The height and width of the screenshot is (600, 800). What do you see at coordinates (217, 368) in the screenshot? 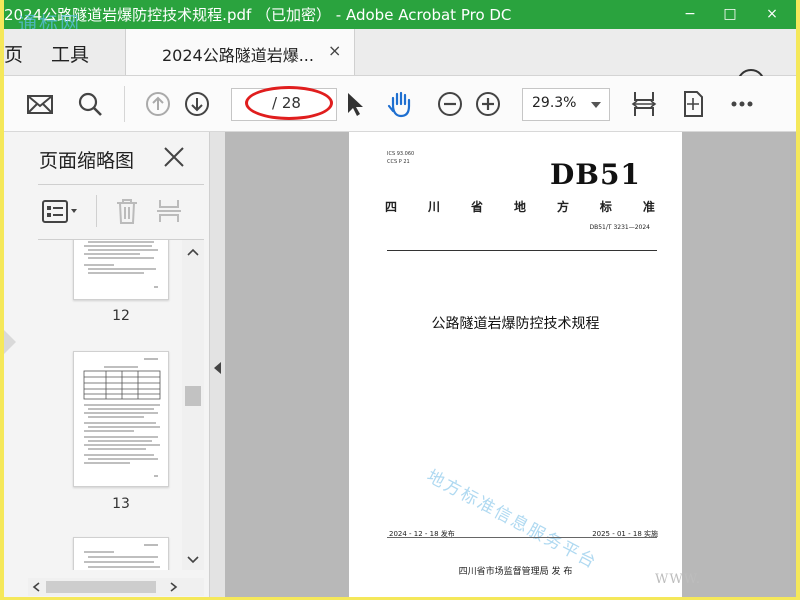
I see `collapse-arrow-icon` at bounding box center [217, 368].